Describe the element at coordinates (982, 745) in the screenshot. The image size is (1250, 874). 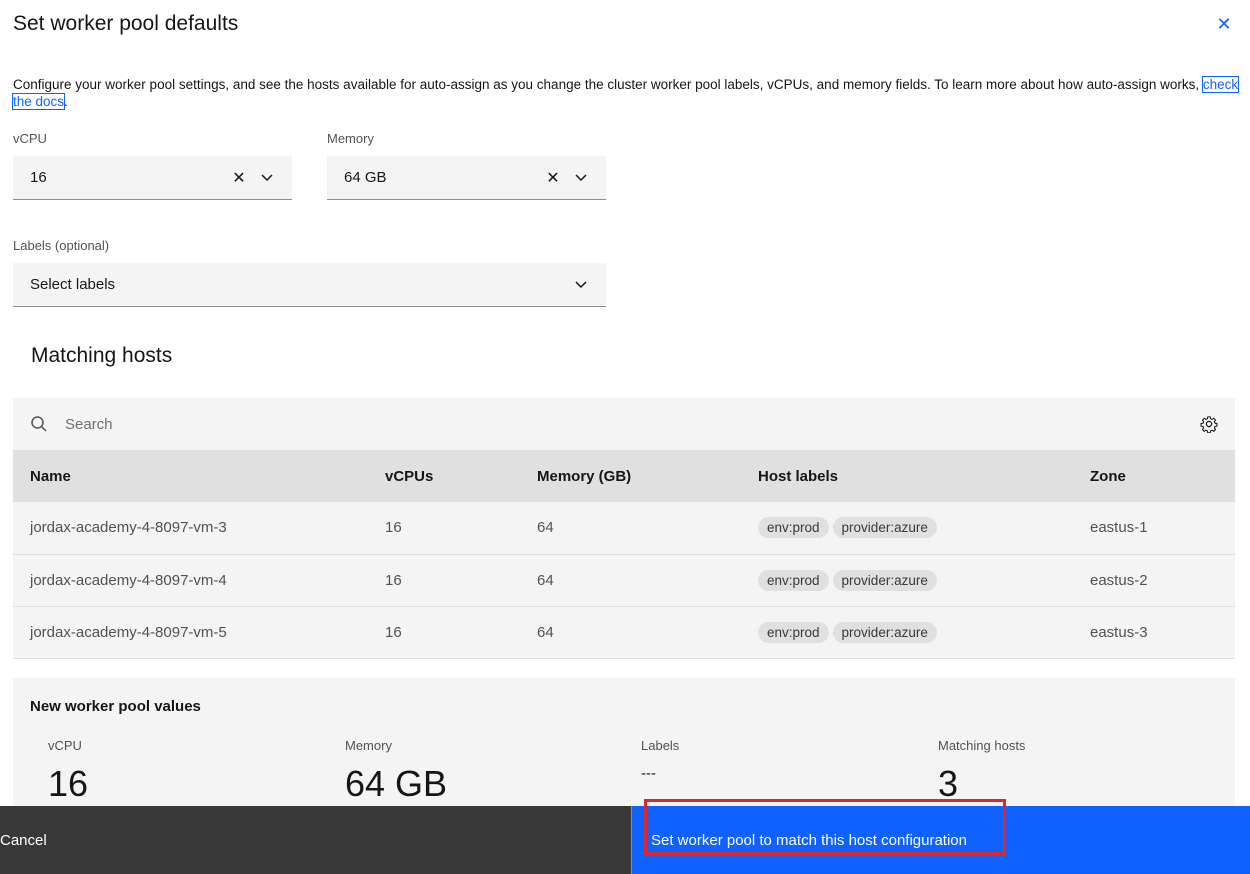
I see `summary-hosts-label: Matching hosts` at that location.